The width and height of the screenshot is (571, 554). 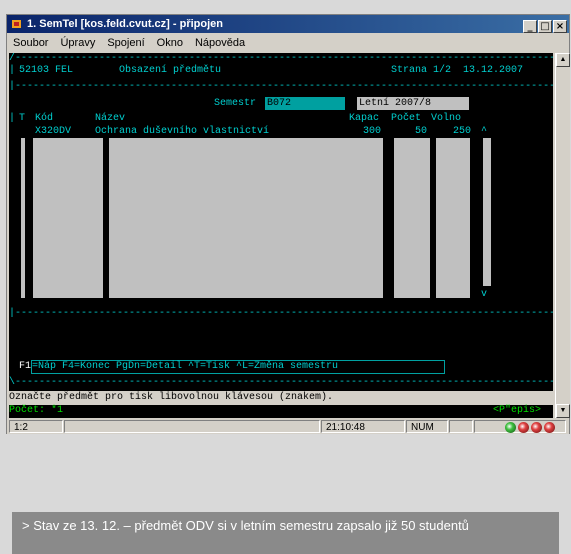 What do you see at coordinates (68, 218) in the screenshot?
I see `column-kod-area` at bounding box center [68, 218].